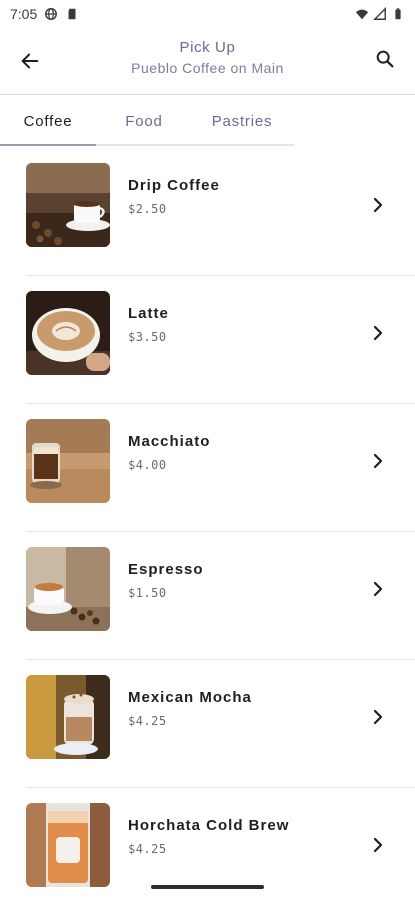 This screenshot has width=415, height=916. I want to click on latte-image, so click(68, 333).